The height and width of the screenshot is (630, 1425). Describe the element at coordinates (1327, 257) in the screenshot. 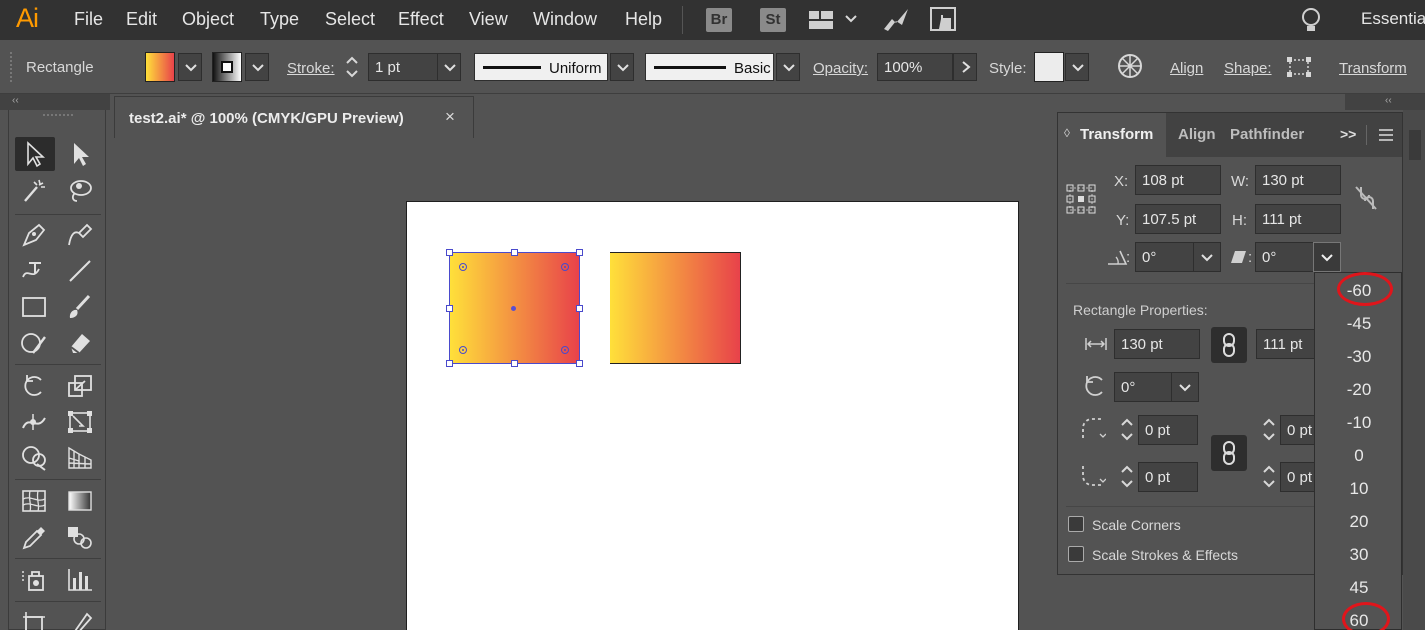

I see `shear-dropdown` at that location.